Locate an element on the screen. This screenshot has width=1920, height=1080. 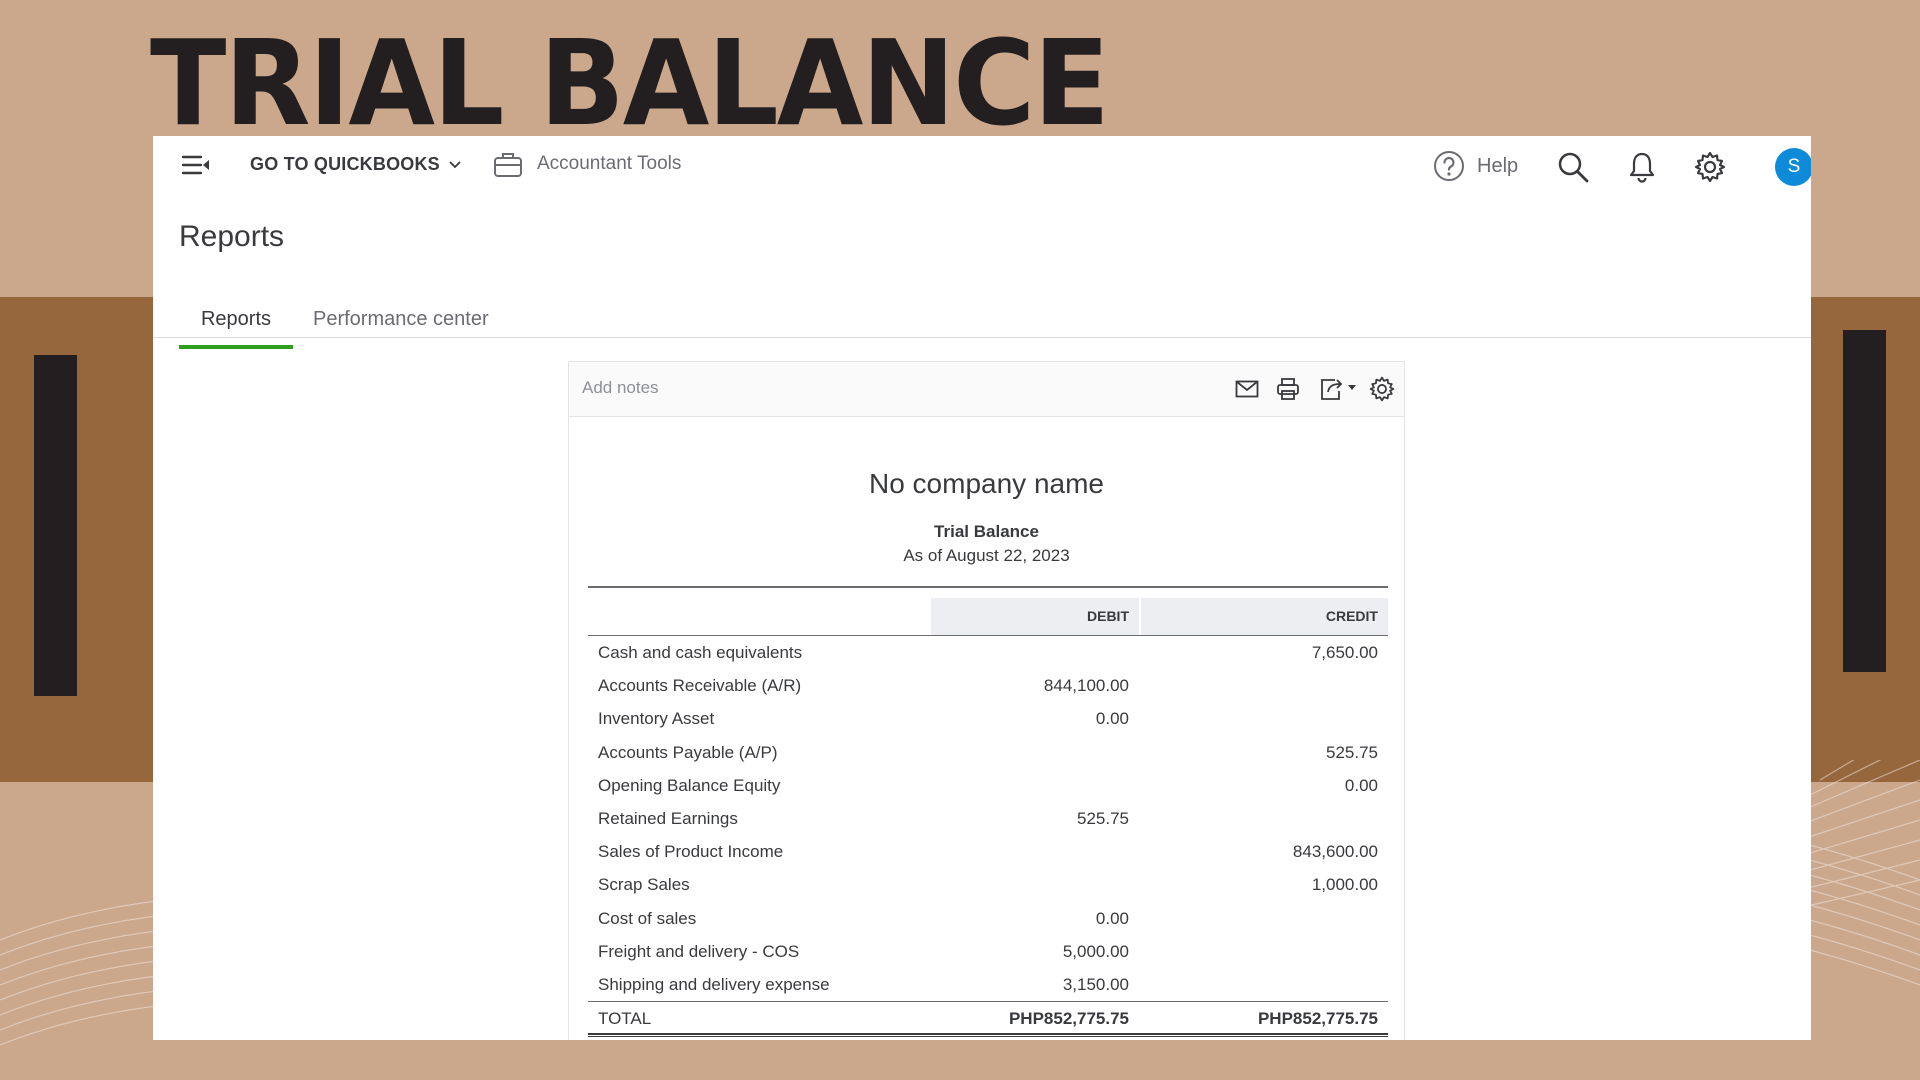
go-to-quickbooks-button: GO TO QUICKBOOKS is located at coordinates (356, 164).